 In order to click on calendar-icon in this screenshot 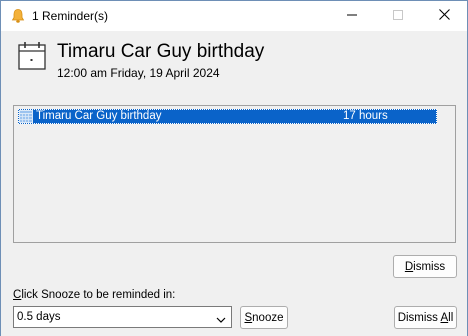, I will do `click(32, 56)`.